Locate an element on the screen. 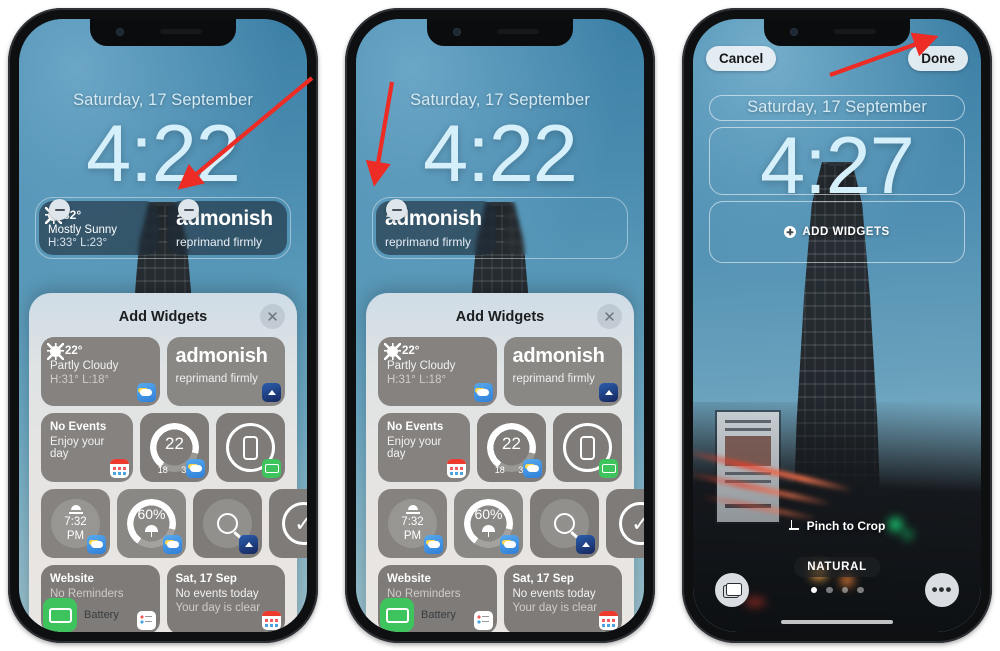 The height and width of the screenshot is (651, 1000). card-no-events: No Events is located at coordinates (415, 427).